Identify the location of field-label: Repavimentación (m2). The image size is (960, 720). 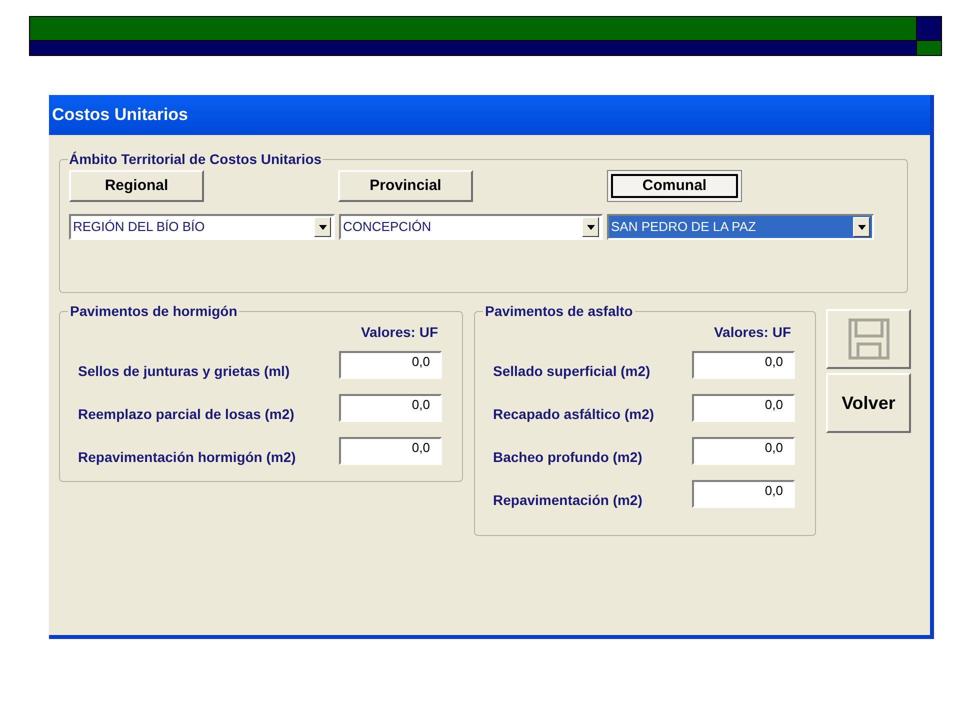
(568, 500).